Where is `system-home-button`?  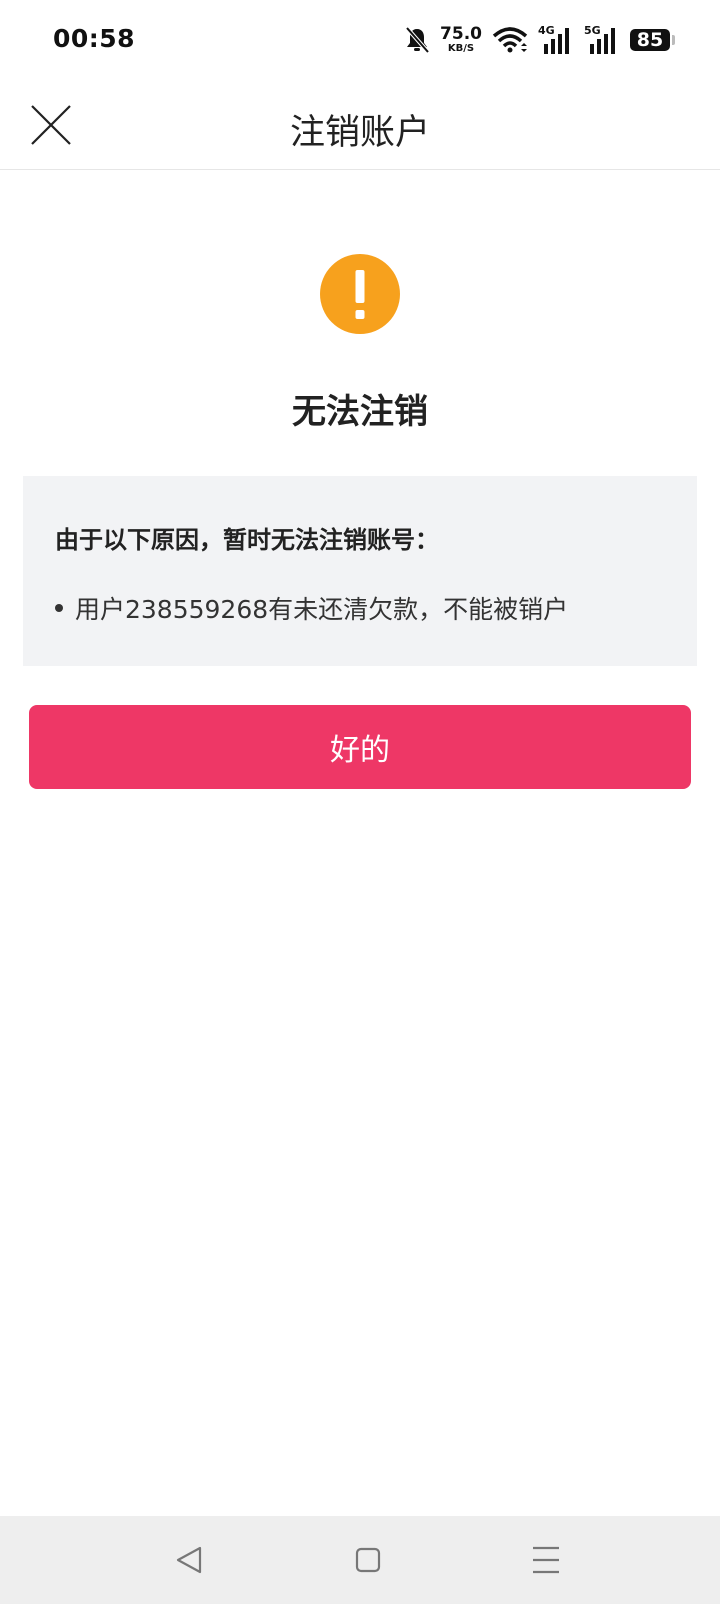
system-home-button is located at coordinates (368, 1560).